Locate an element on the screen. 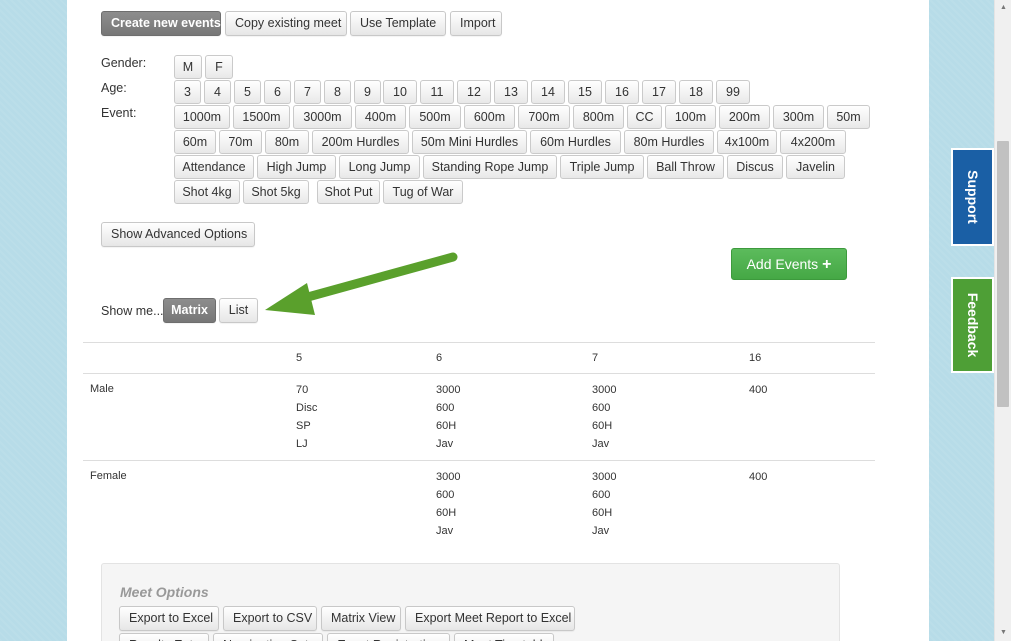  age-chip: 11 is located at coordinates (437, 92).